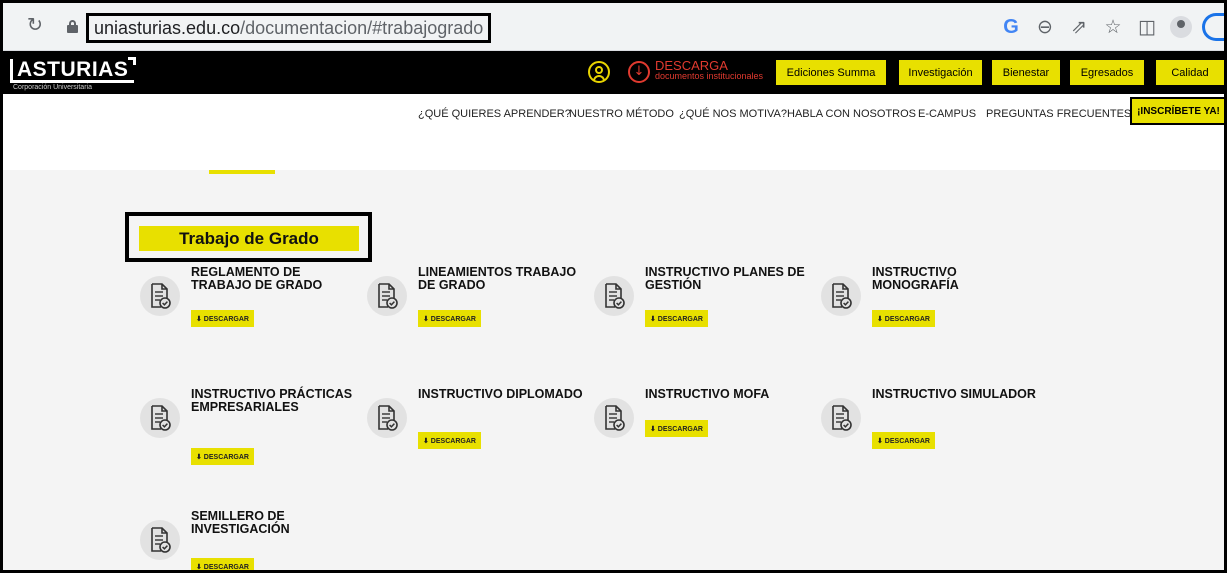 This screenshot has height=573, width=1227. I want to click on nav-que-quieres-aprender: ¿QUÉ QUIERES APRENDER?, so click(494, 114).